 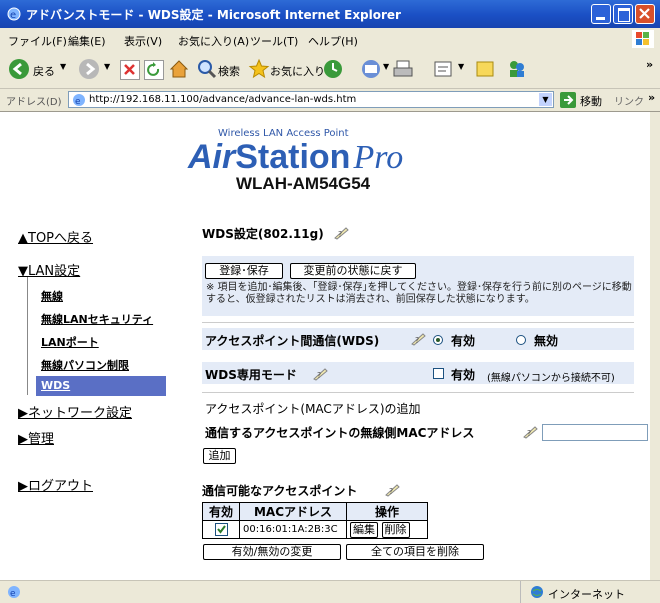 What do you see at coordinates (568, 100) in the screenshot?
I see `go-icon` at bounding box center [568, 100].